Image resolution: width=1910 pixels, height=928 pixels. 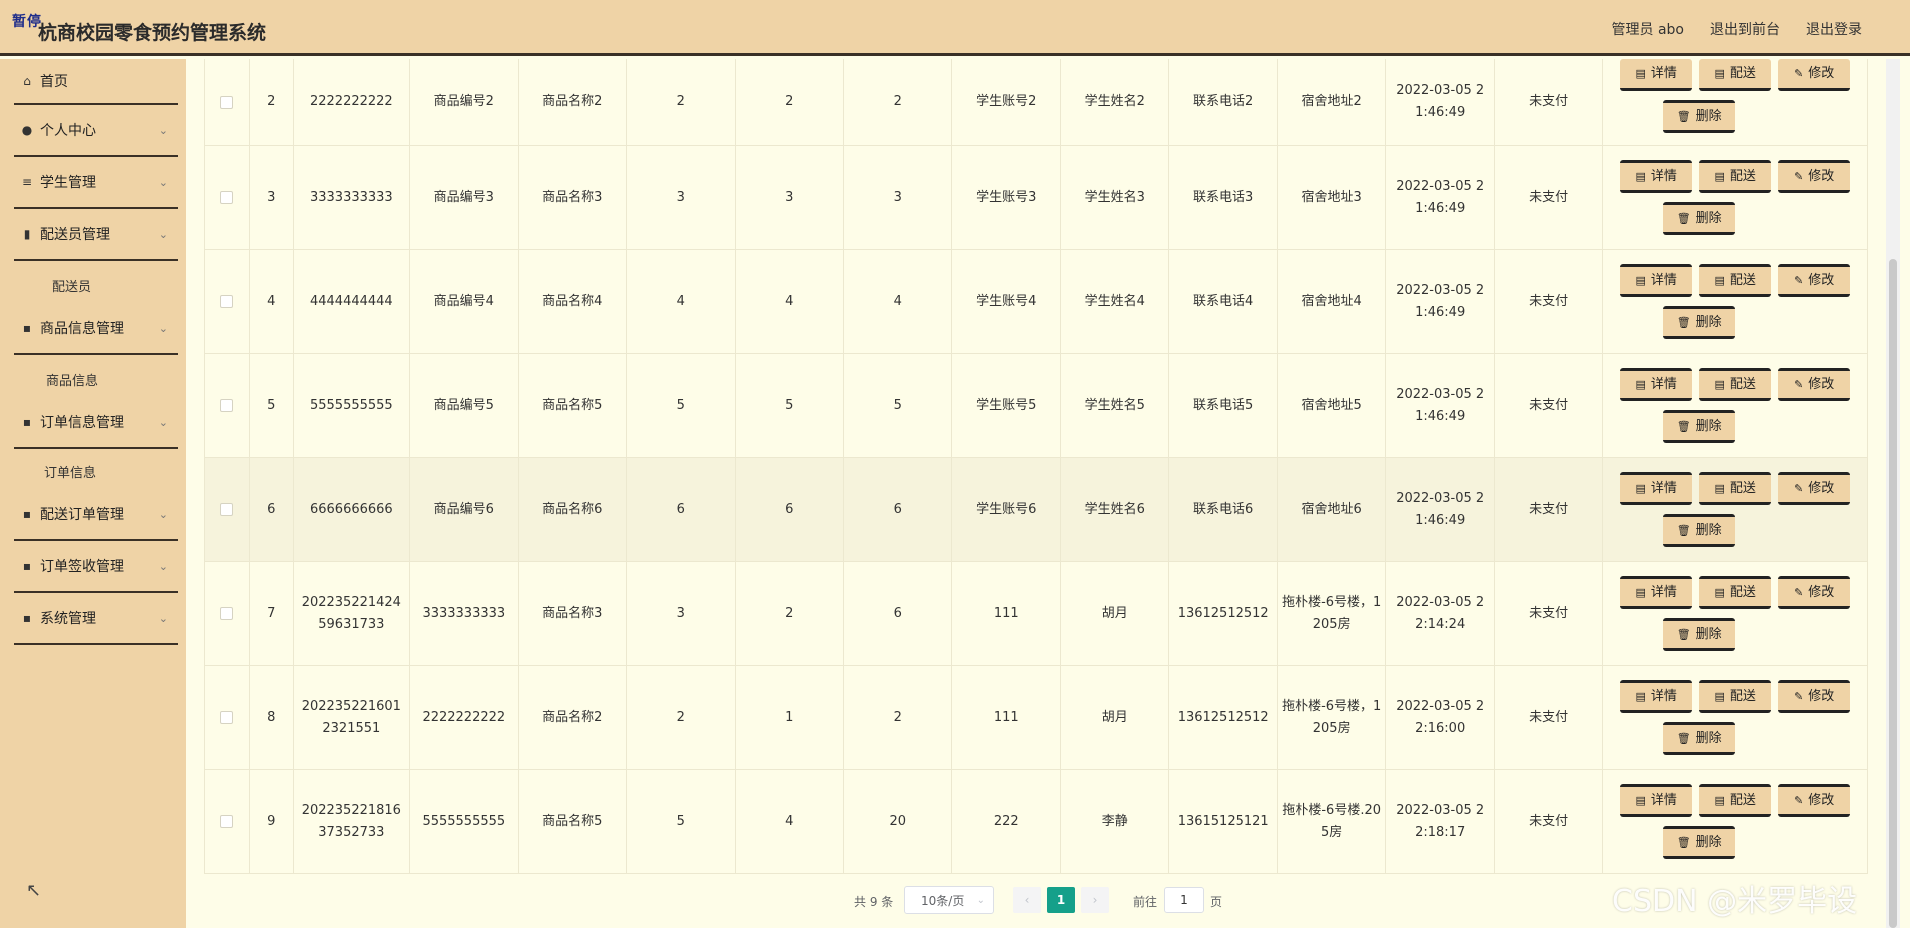 What do you see at coordinates (93, 471) in the screenshot?
I see `sidebar-subitem-order-info: 订单信息` at bounding box center [93, 471].